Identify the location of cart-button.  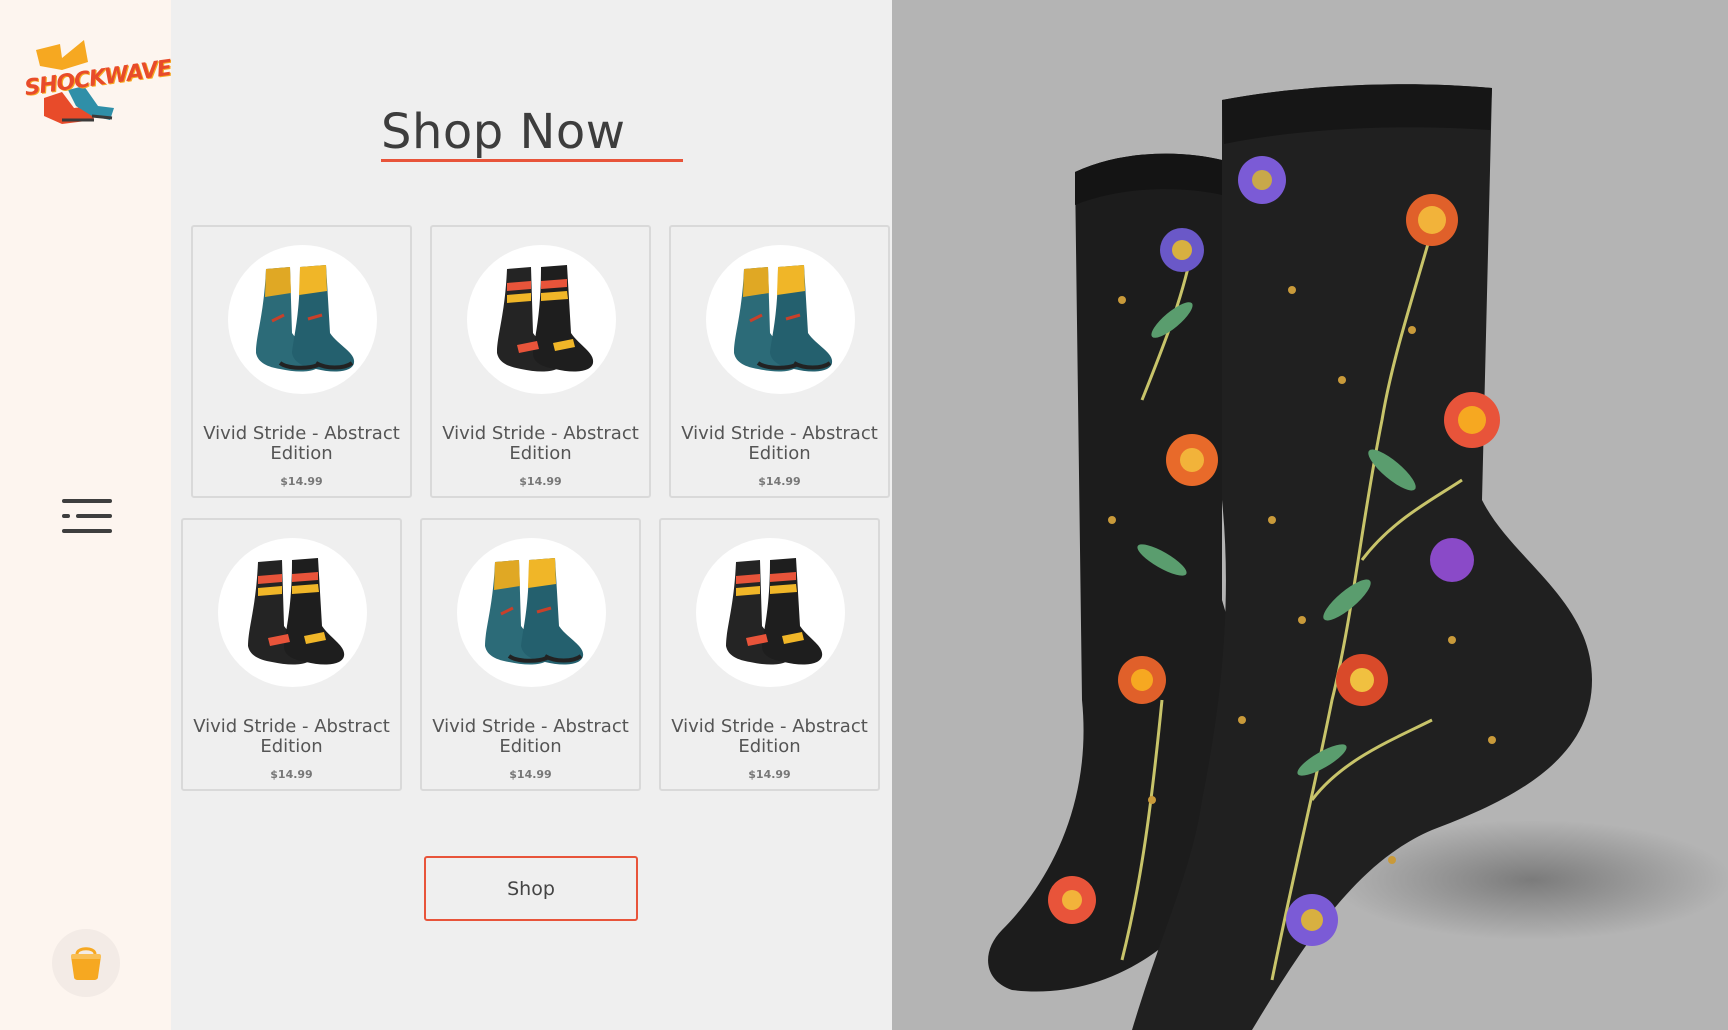
(86, 963).